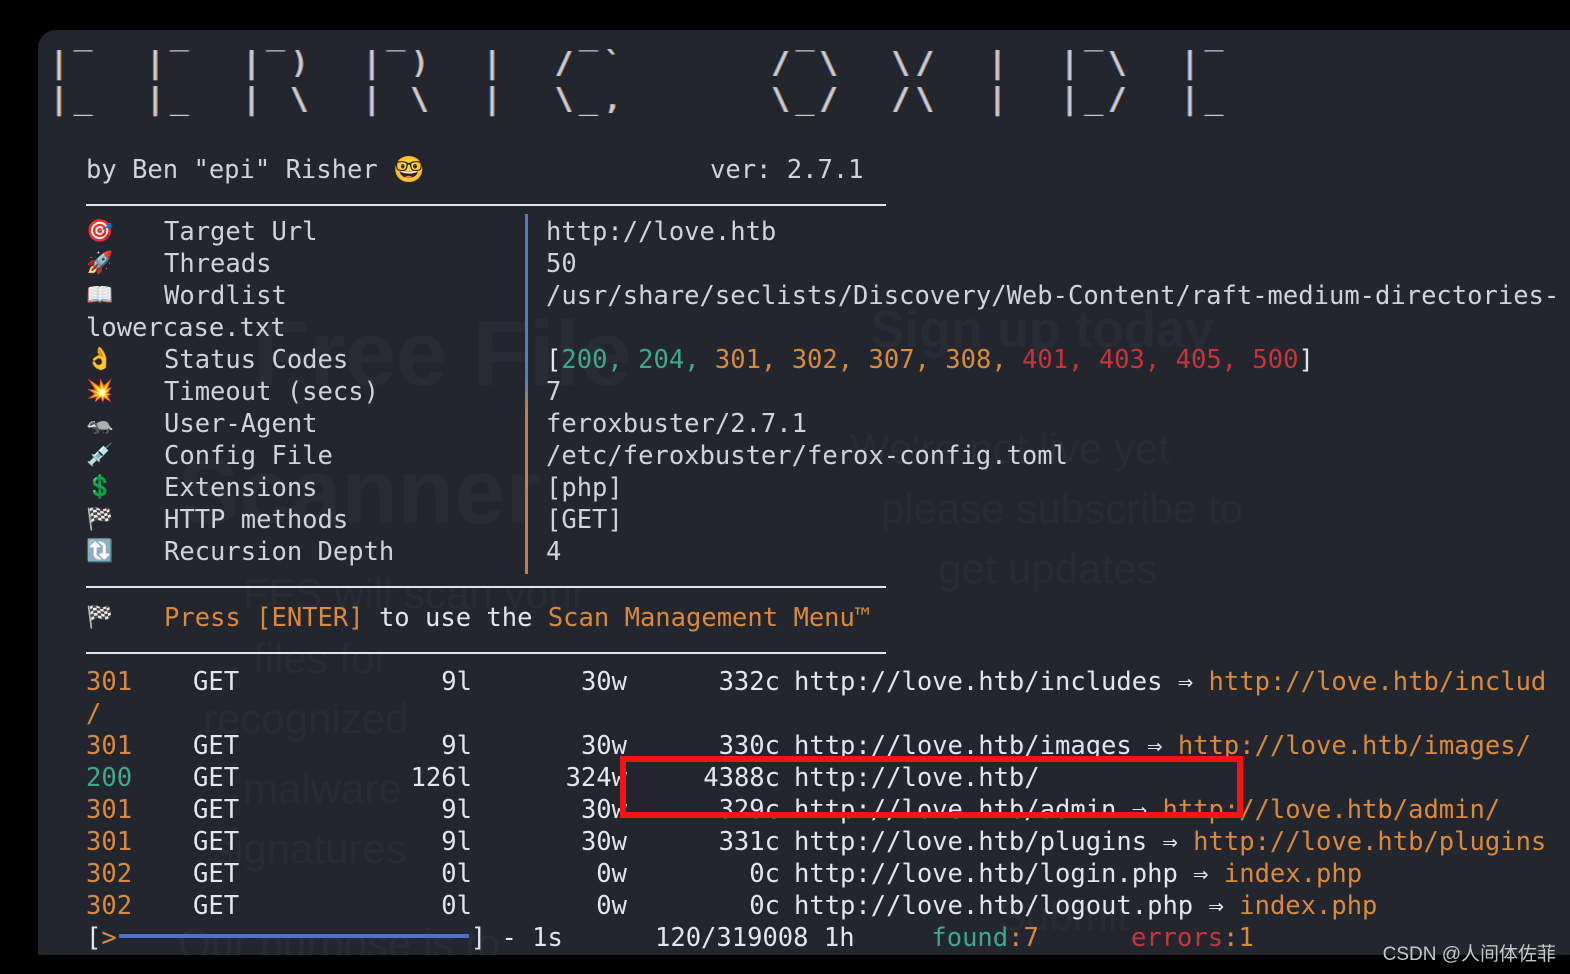  Describe the element at coordinates (109, 938) in the screenshot. I see `bar-caret: >` at that location.